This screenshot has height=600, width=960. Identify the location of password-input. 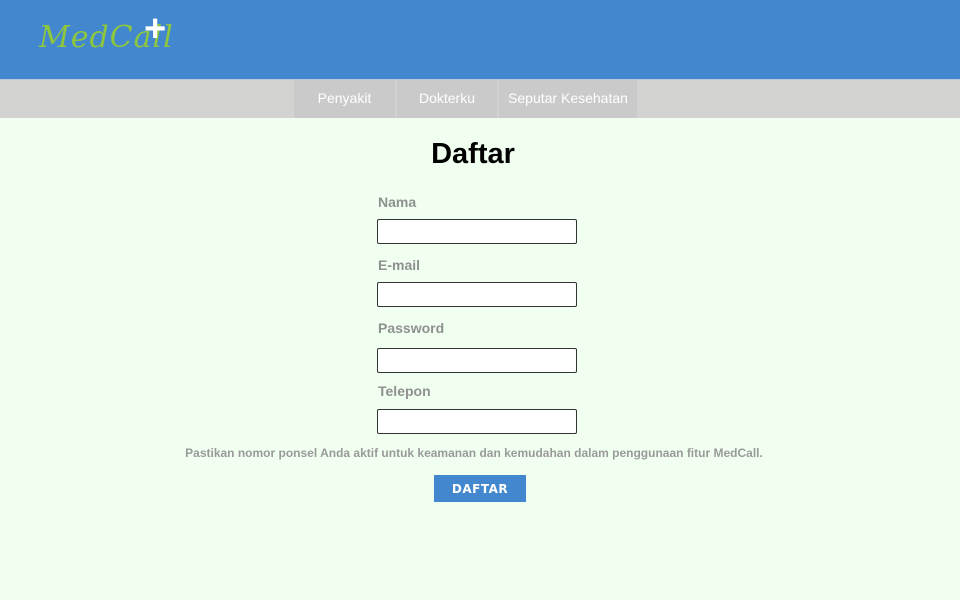
(477, 360).